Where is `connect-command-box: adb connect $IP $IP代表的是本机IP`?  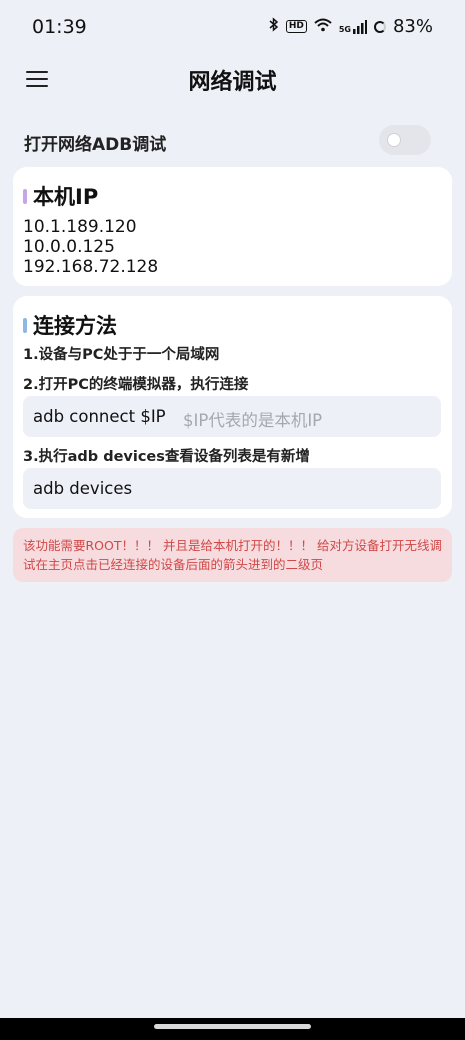 connect-command-box: adb connect $IP $IP代表的是本机IP is located at coordinates (232, 416).